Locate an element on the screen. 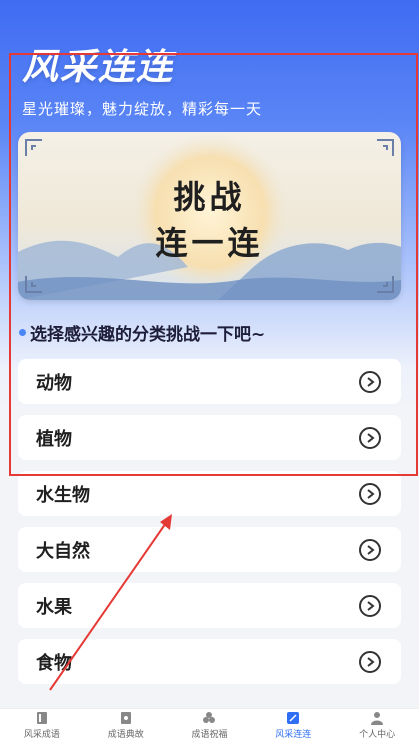  book-icon is located at coordinates (42, 718).